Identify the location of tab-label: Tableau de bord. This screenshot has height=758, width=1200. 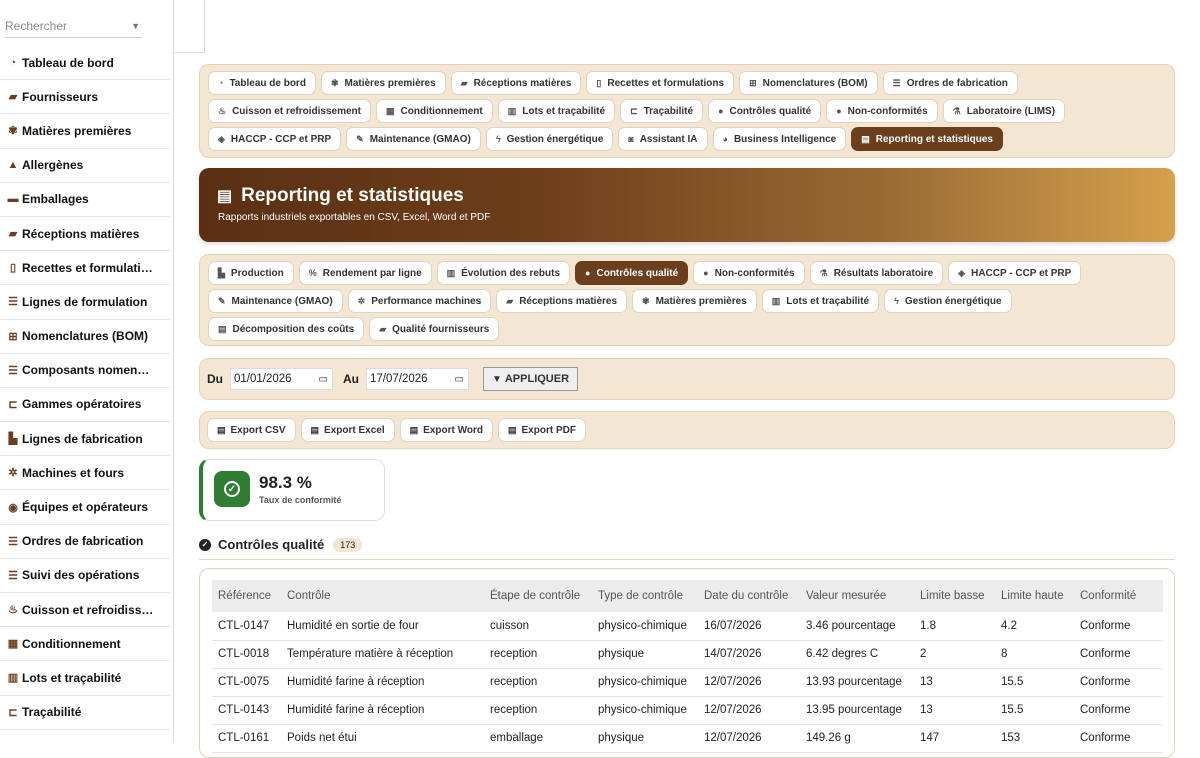
(267, 83).